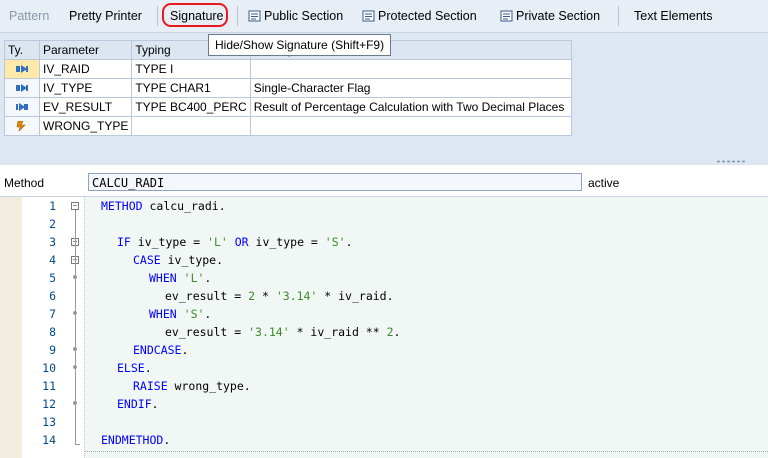 This screenshot has height=458, width=768. I want to click on private-section-button: Private Section, so click(550, 16).